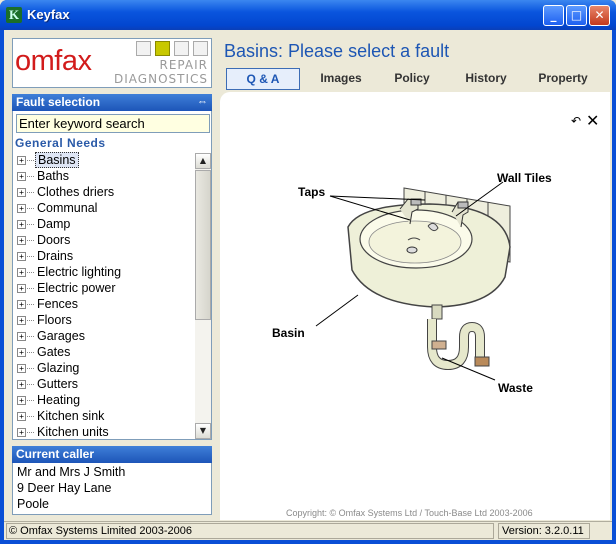 The width and height of the screenshot is (616, 544). I want to click on tree-item-label: Garages, so click(61, 336).